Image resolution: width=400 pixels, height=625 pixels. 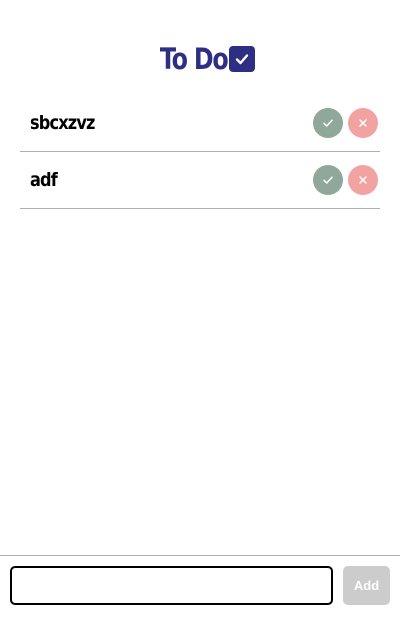 What do you see at coordinates (171, 585) in the screenshot?
I see `new-todo-input` at bounding box center [171, 585].